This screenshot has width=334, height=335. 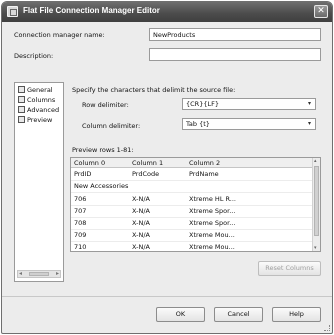 I want to click on sidebar-item-advanced: Advanced, so click(x=39, y=110).